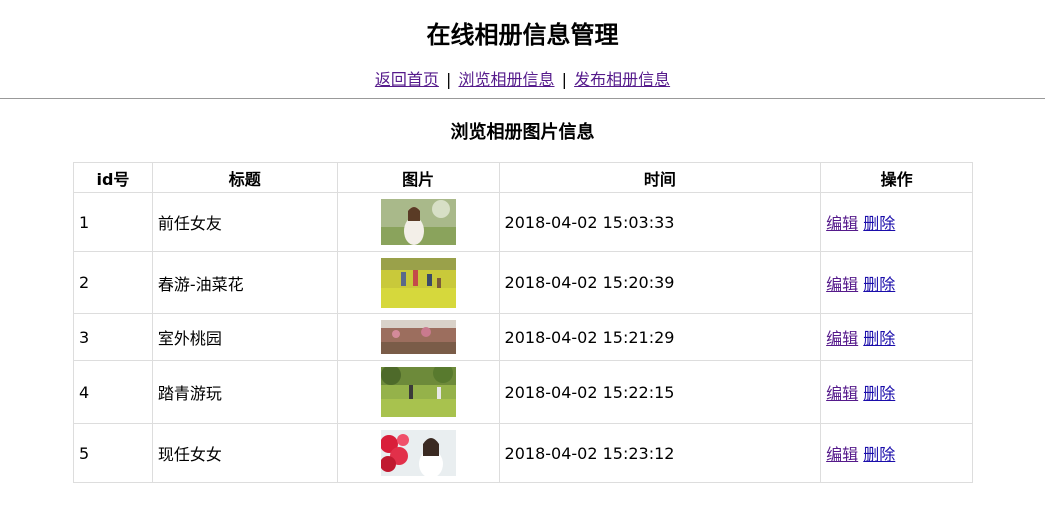  What do you see at coordinates (244, 222) in the screenshot?
I see `title-cell: 前任女友` at bounding box center [244, 222].